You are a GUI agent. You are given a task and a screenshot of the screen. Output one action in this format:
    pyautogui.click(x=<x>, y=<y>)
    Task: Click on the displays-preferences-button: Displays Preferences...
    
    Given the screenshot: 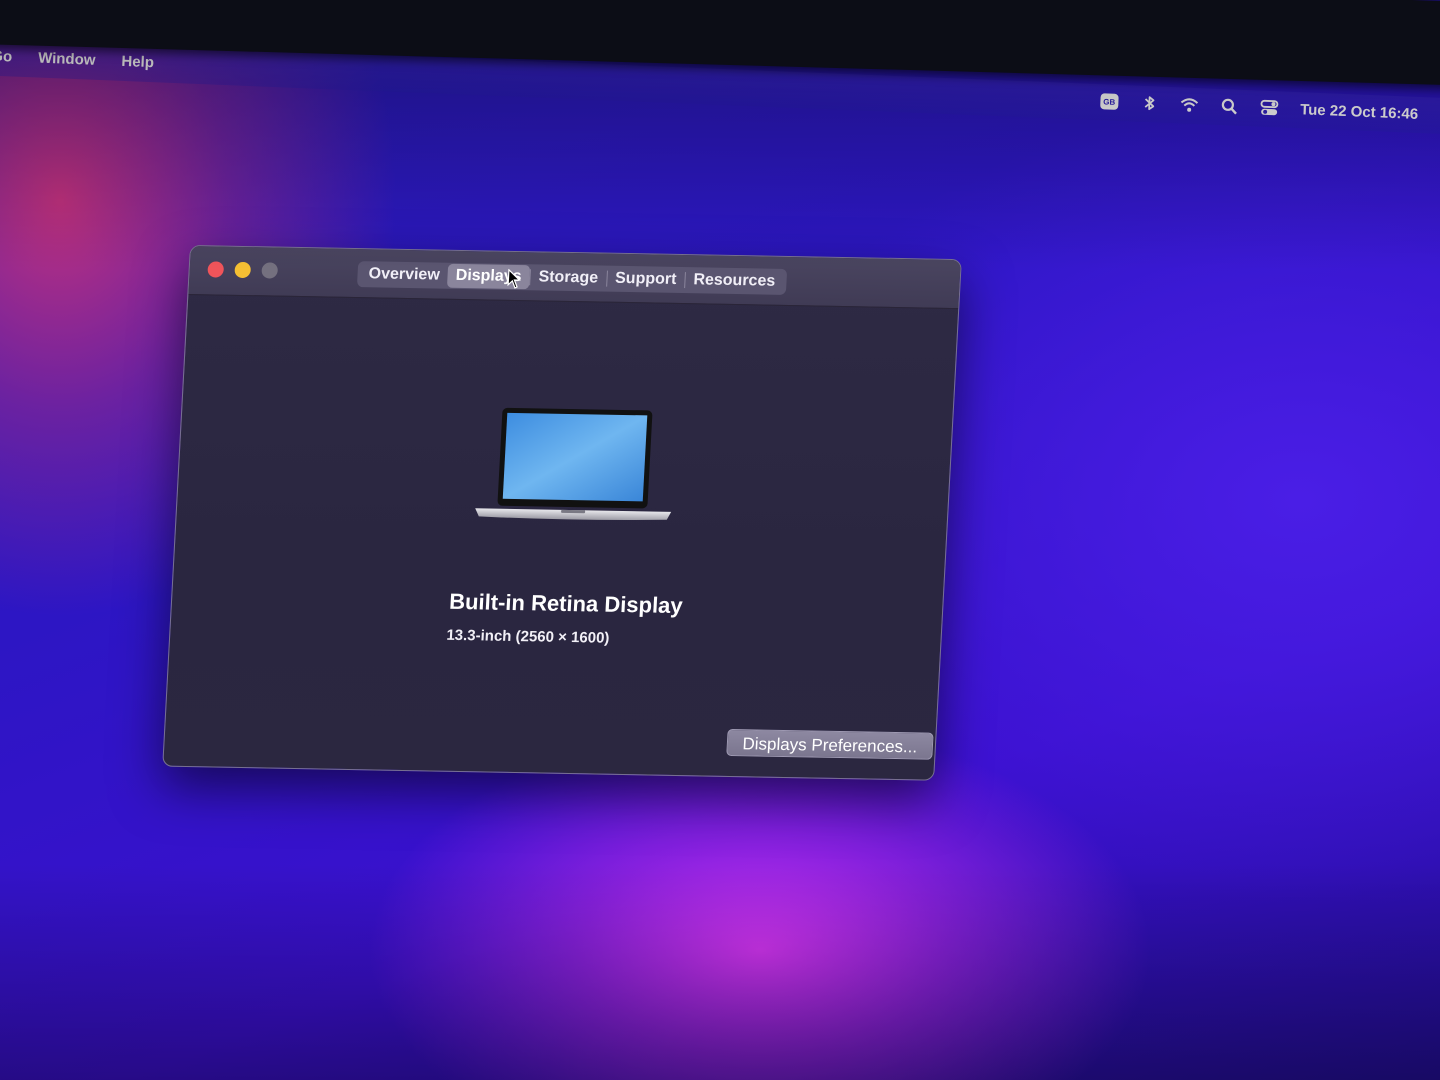 What is the action you would take?
    pyautogui.click(x=830, y=744)
    